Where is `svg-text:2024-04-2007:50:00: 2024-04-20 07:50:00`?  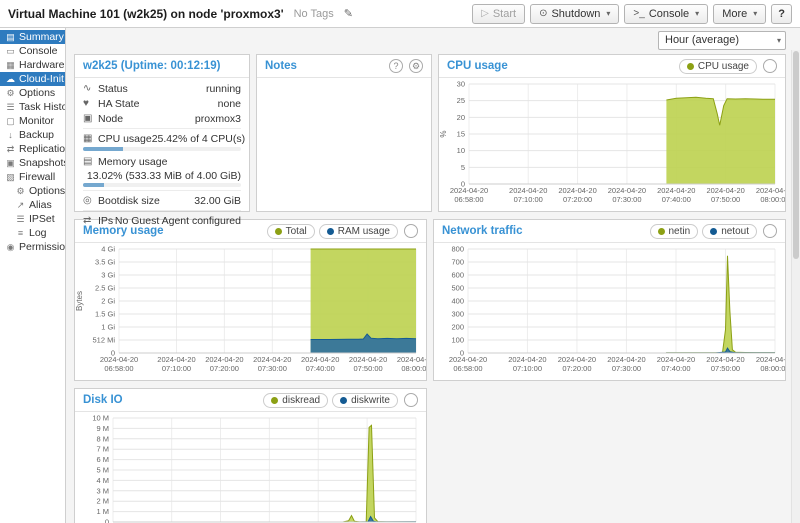 svg-text:2024-04-2007:50:00: 2024-04-20 07:50:00 is located at coordinates (725, 364).